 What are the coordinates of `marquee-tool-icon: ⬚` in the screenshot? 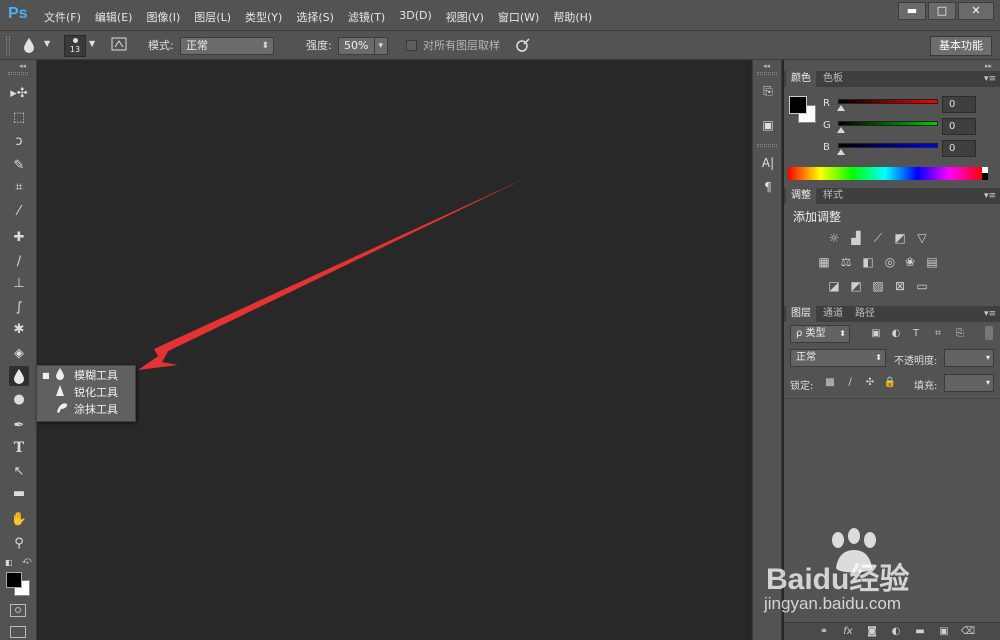 It's located at (19, 118).